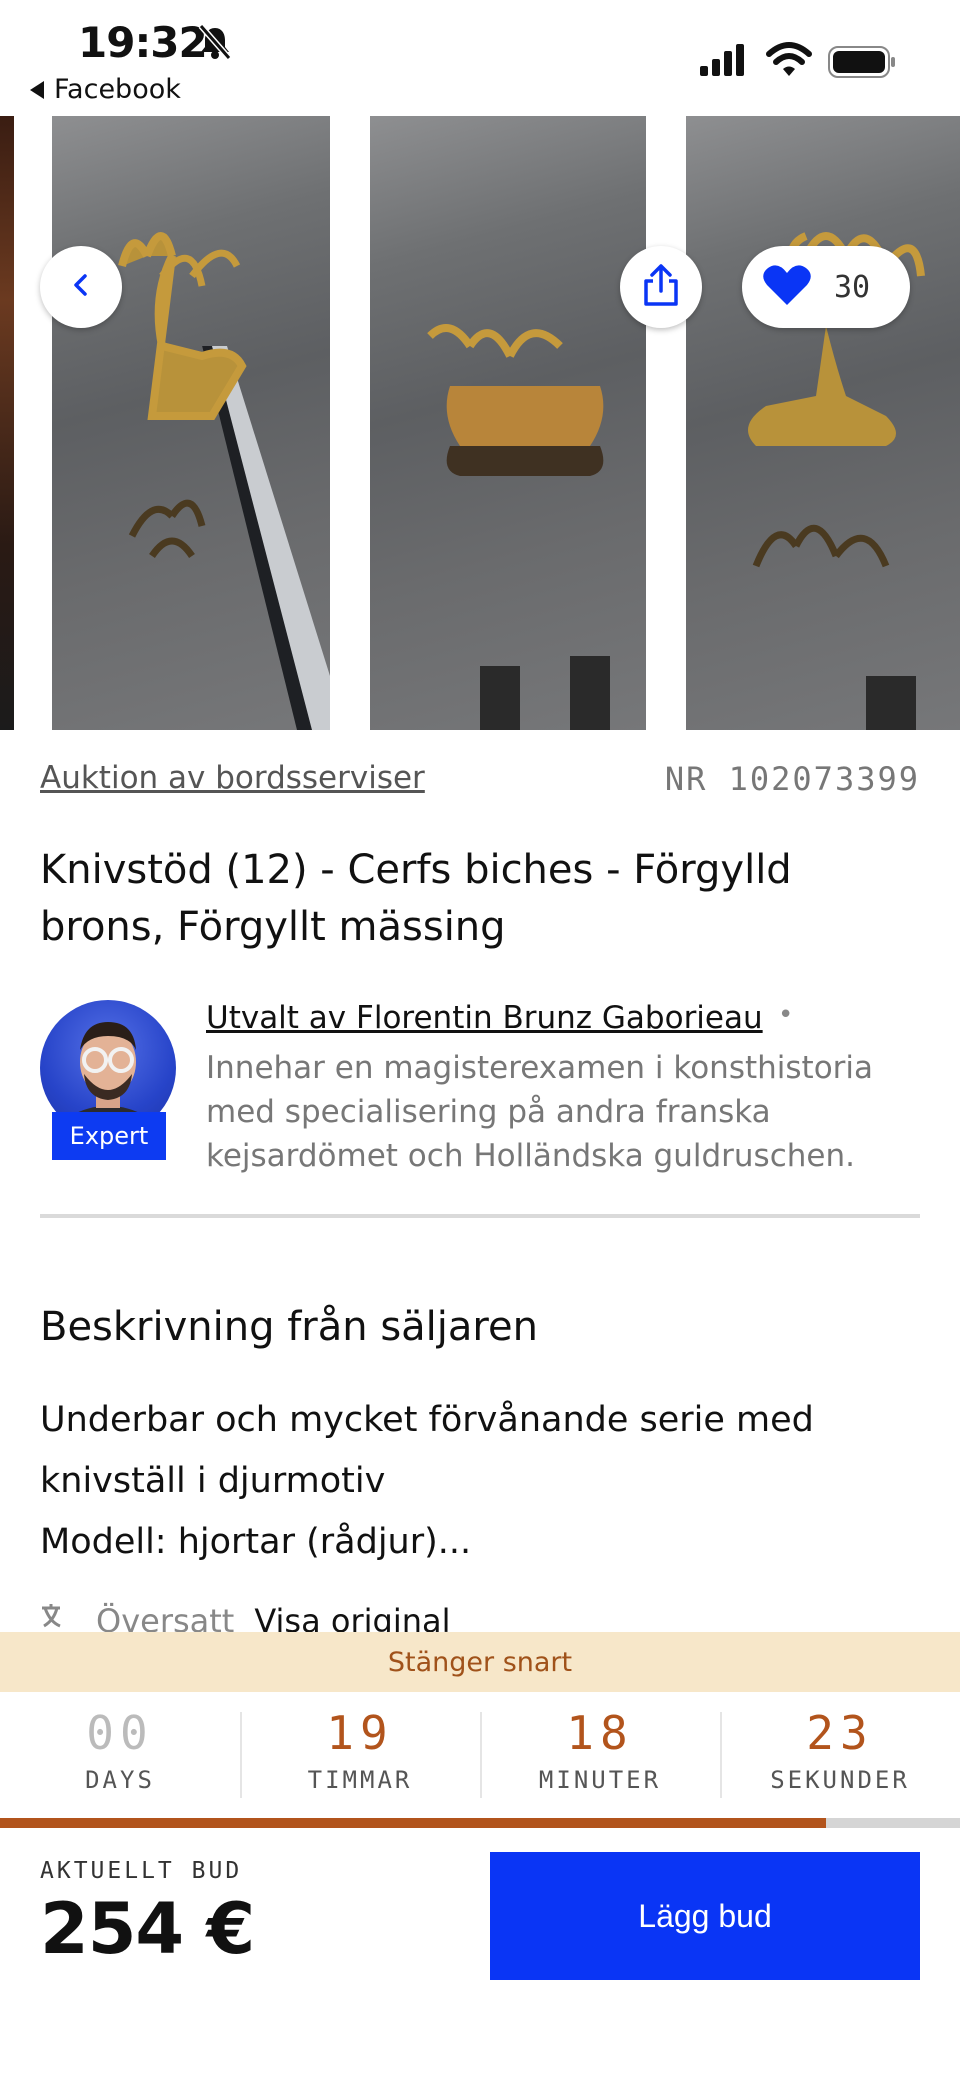  Describe the element at coordinates (245, 1617) in the screenshot. I see `translation-row: Översatt Visa original` at that location.